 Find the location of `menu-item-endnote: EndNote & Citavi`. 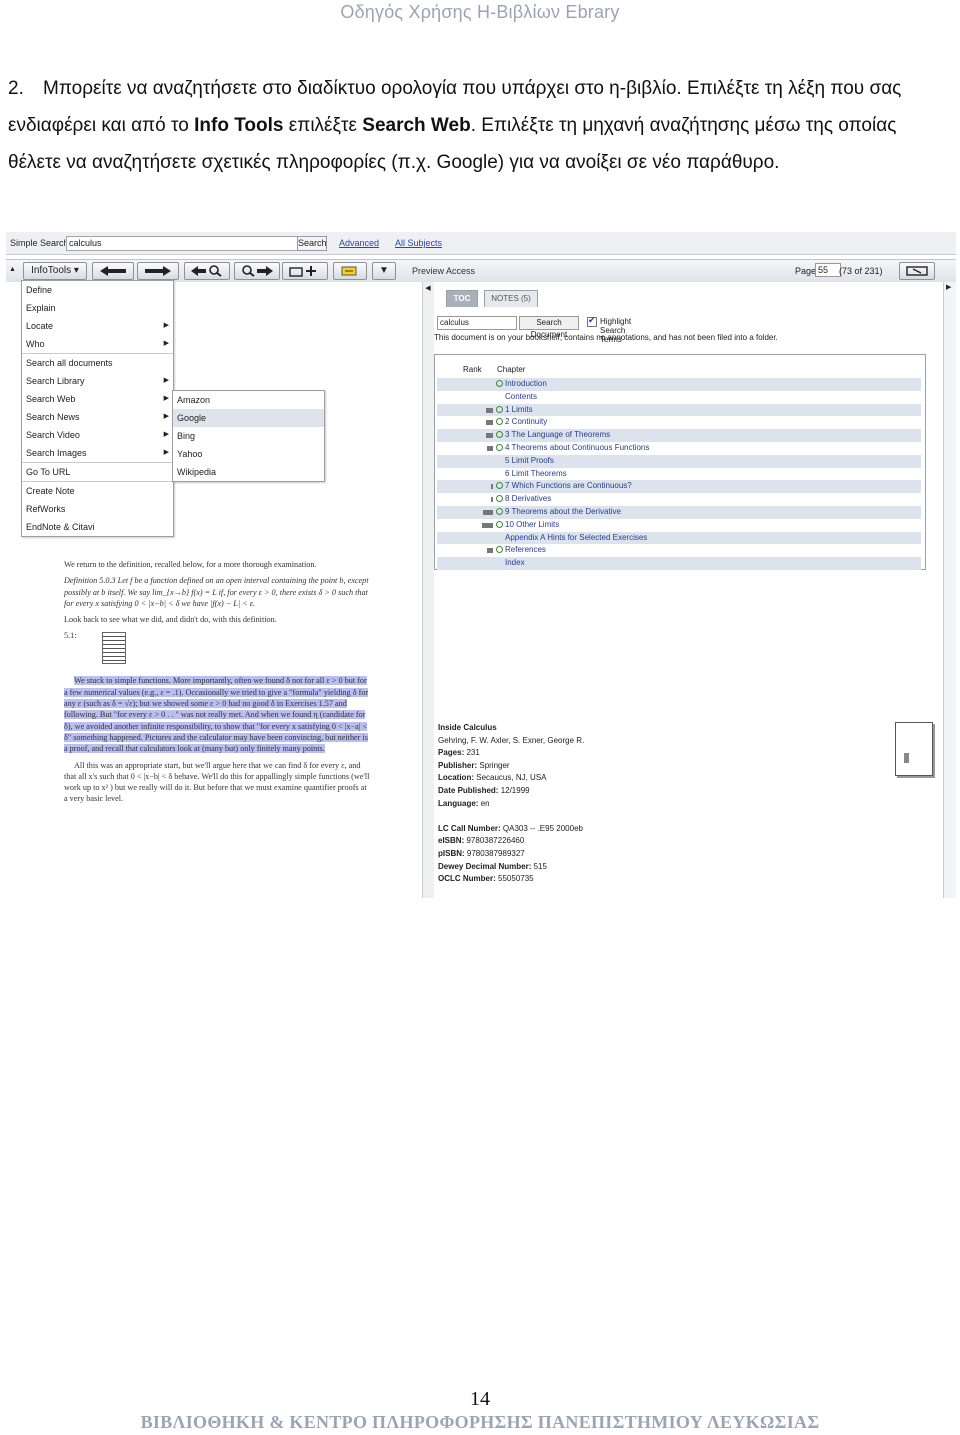

menu-item-endnote: EndNote & Citavi is located at coordinates (97, 527).